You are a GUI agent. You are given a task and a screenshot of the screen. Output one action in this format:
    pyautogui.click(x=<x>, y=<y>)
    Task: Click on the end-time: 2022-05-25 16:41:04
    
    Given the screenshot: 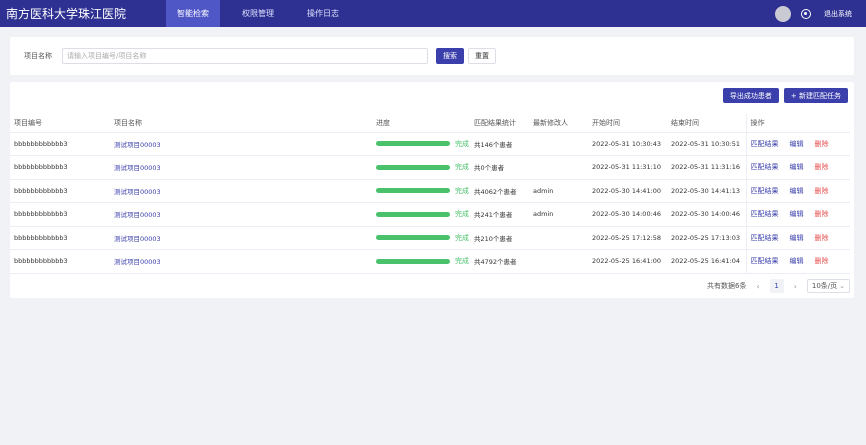 What is the action you would take?
    pyautogui.click(x=706, y=261)
    